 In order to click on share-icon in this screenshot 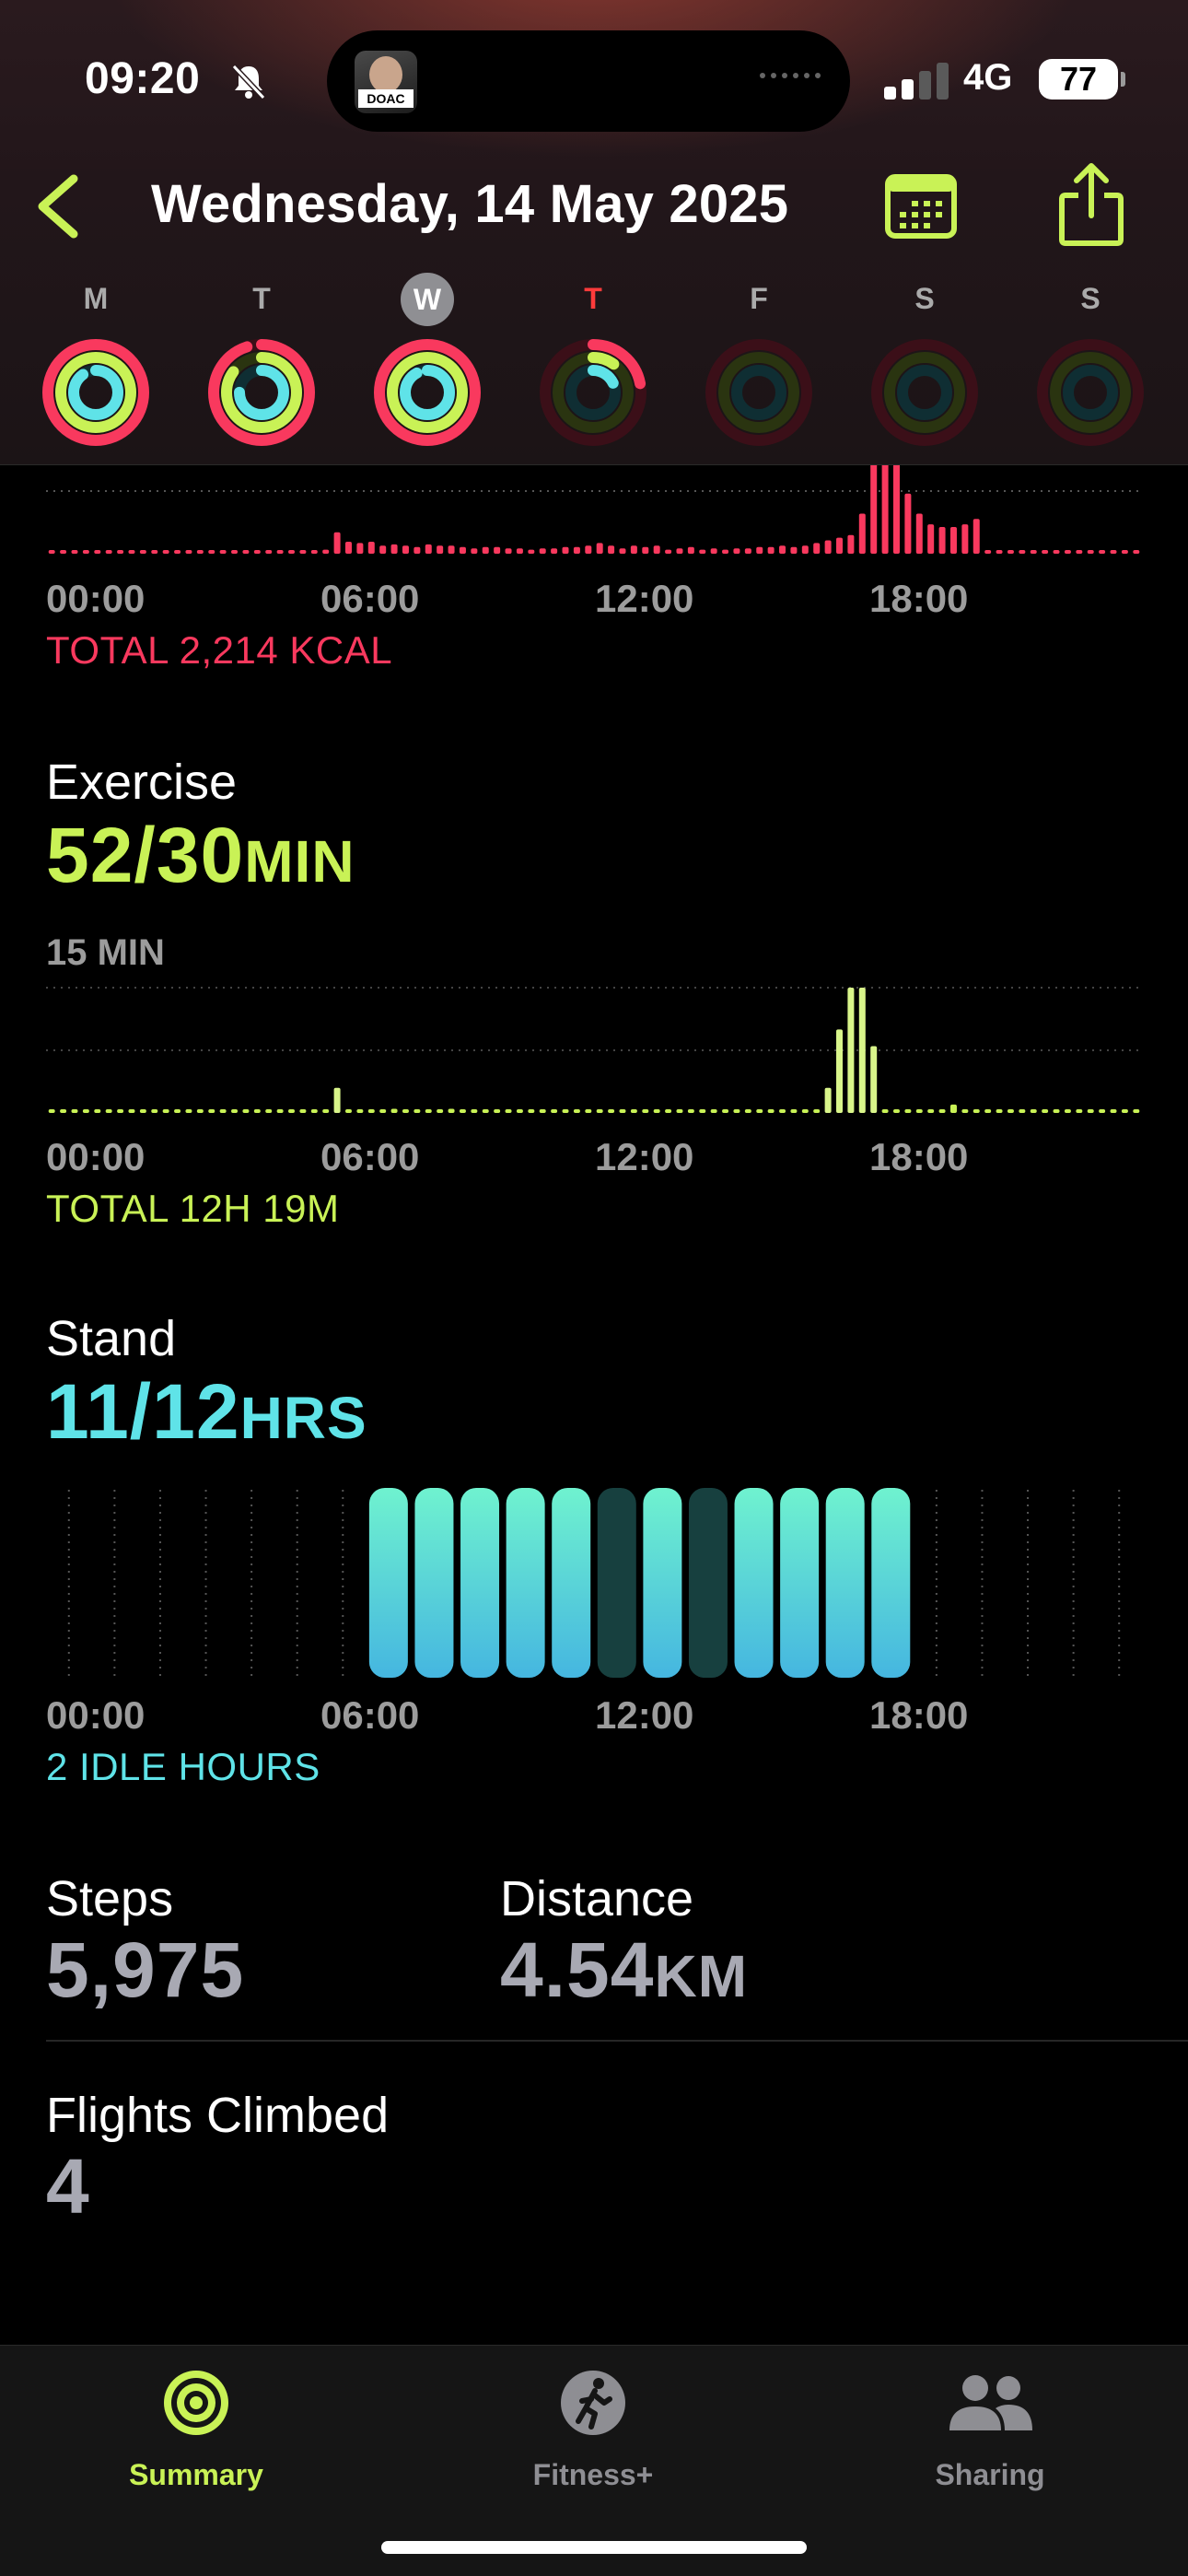, I will do `click(1091, 204)`.